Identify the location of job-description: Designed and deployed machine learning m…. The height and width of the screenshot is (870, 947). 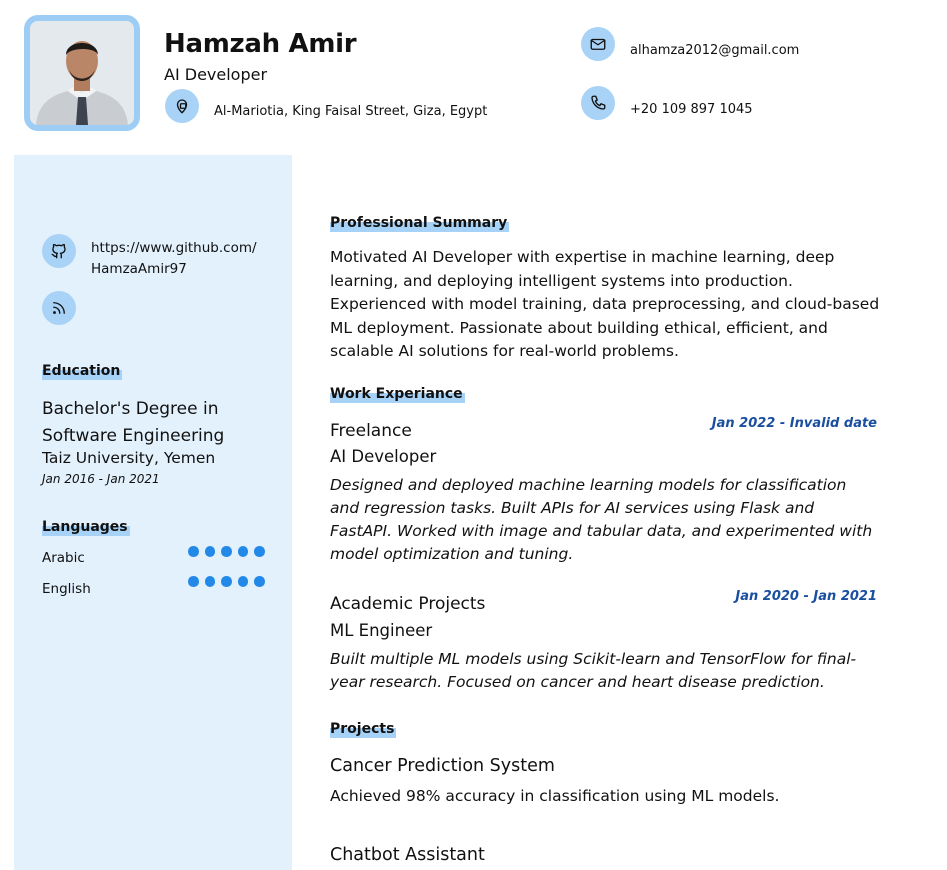
(601, 519).